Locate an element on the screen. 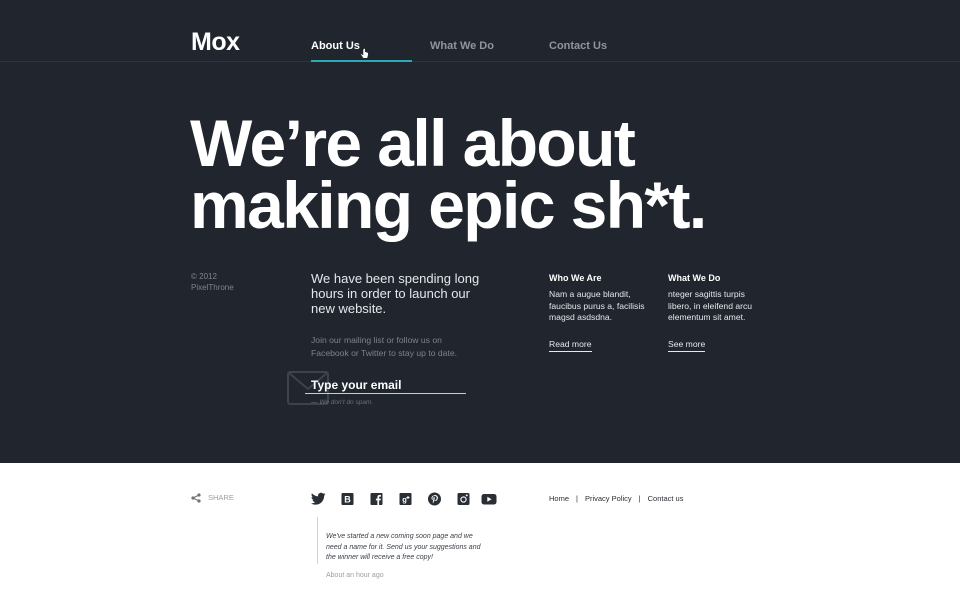  instagram-icon is located at coordinates (463, 499).